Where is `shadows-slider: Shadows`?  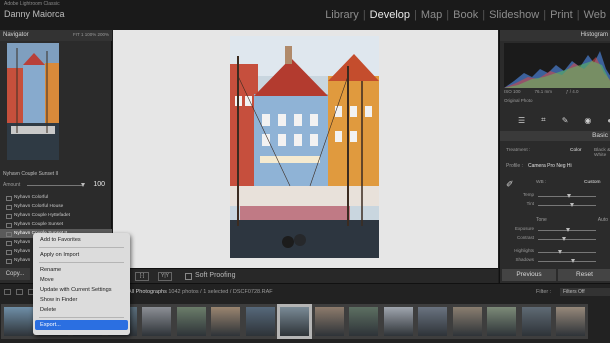 shadows-slider: Shadows is located at coordinates (556, 261).